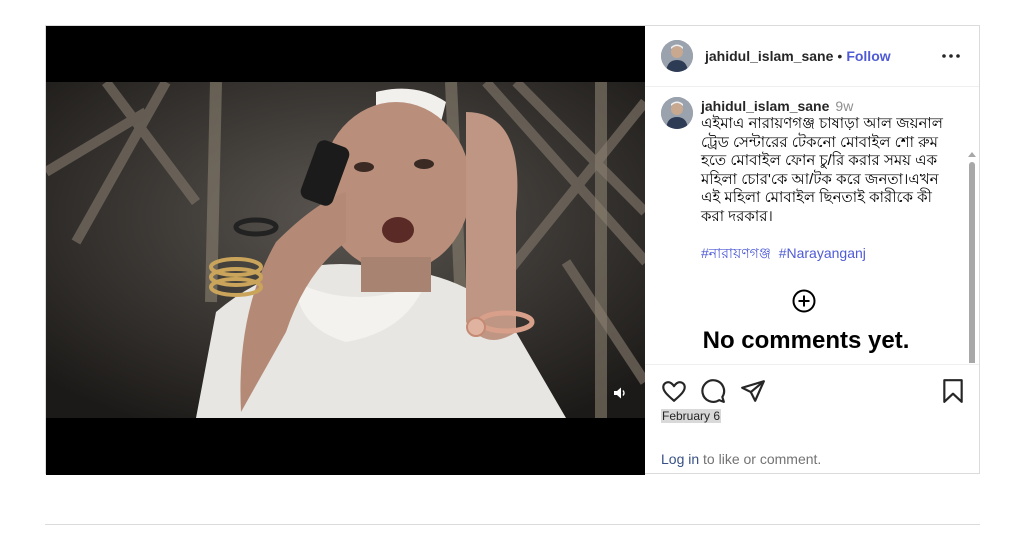  Describe the element at coordinates (804, 301) in the screenshot. I see `plus-circle-icon` at that location.